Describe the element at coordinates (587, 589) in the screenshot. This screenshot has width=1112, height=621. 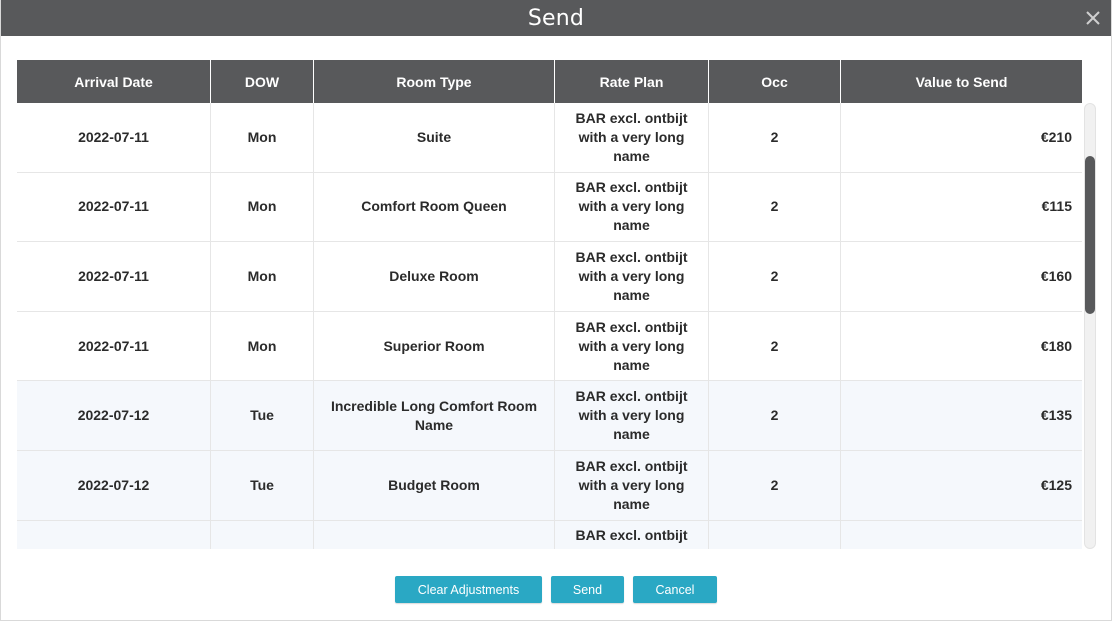
I see `send-button: Send` at that location.